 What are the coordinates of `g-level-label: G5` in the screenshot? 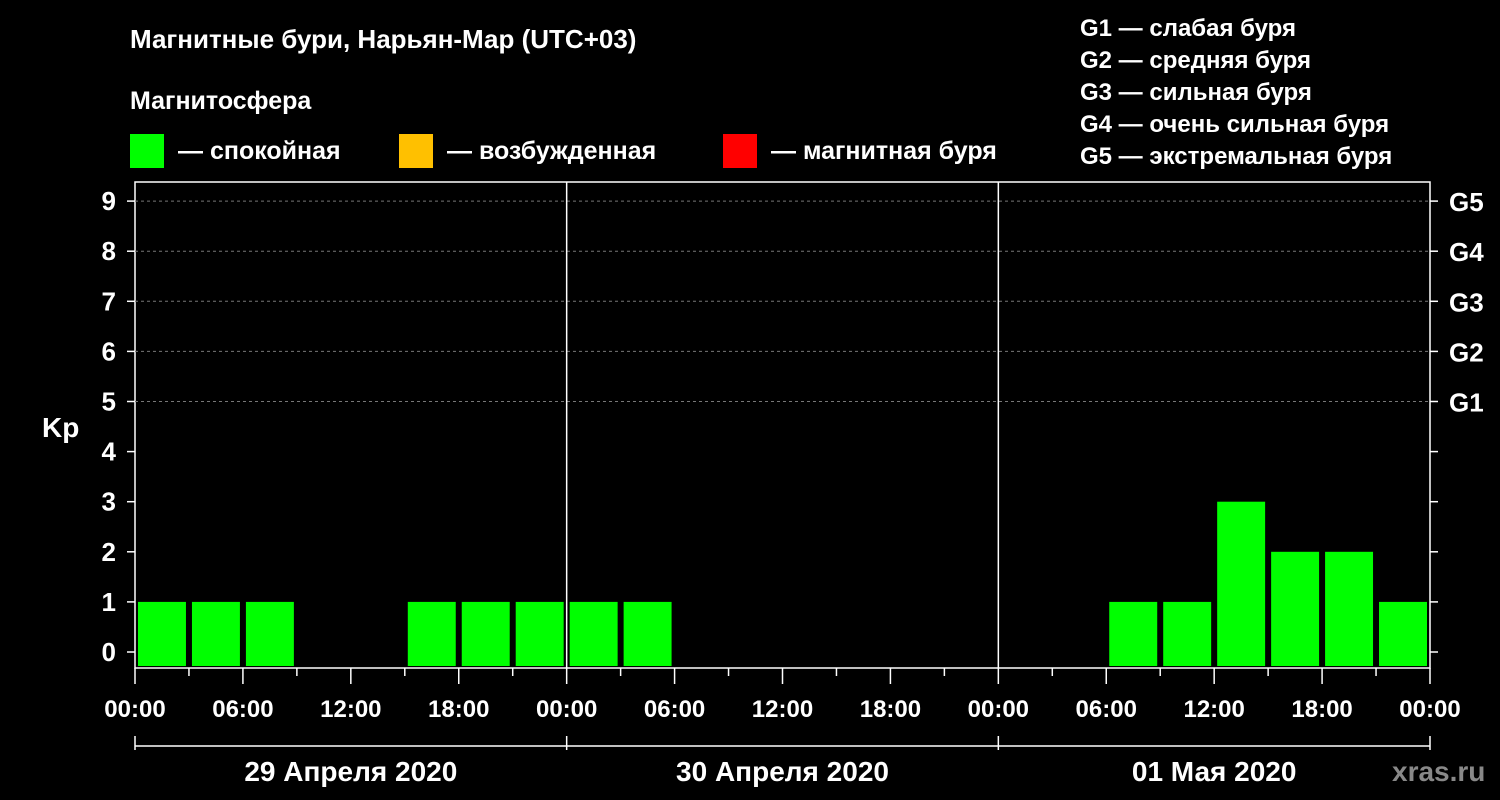 It's located at (1466, 202).